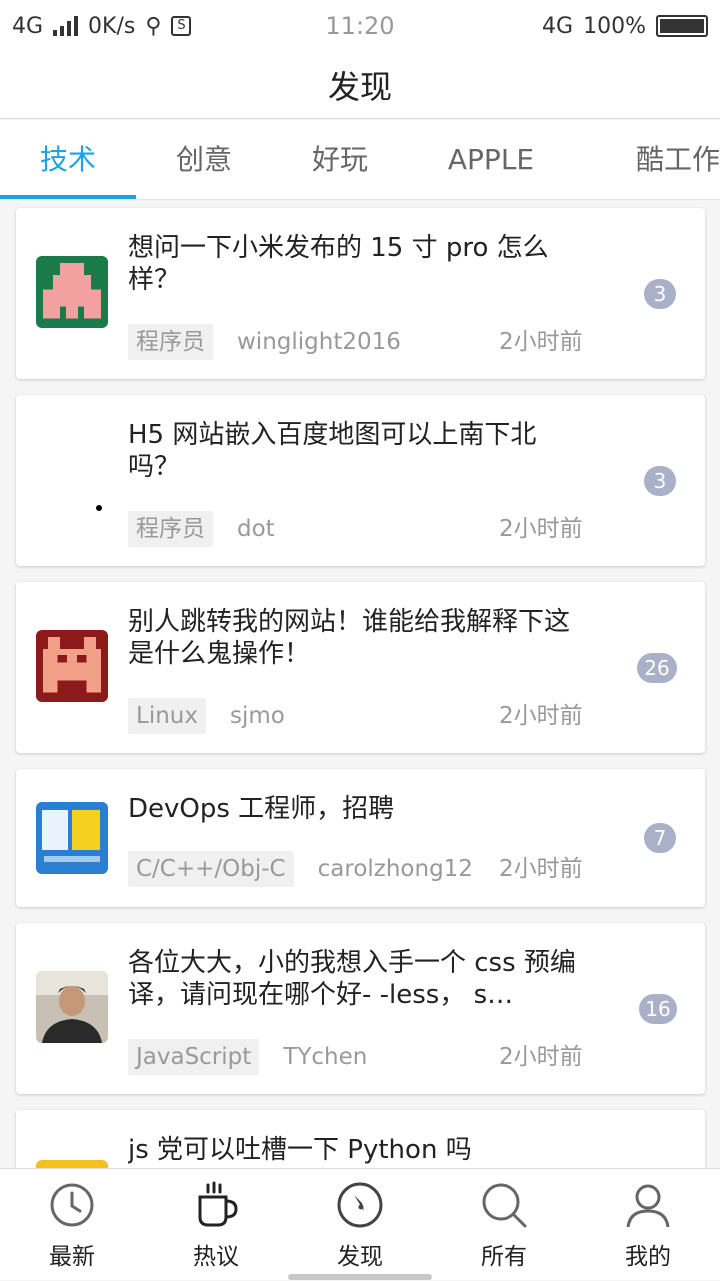 Image resolution: width=720 pixels, height=1281 pixels. I want to click on topic-title: H5 网站嵌入百度地图可以上南下北吗？, so click(358, 451).